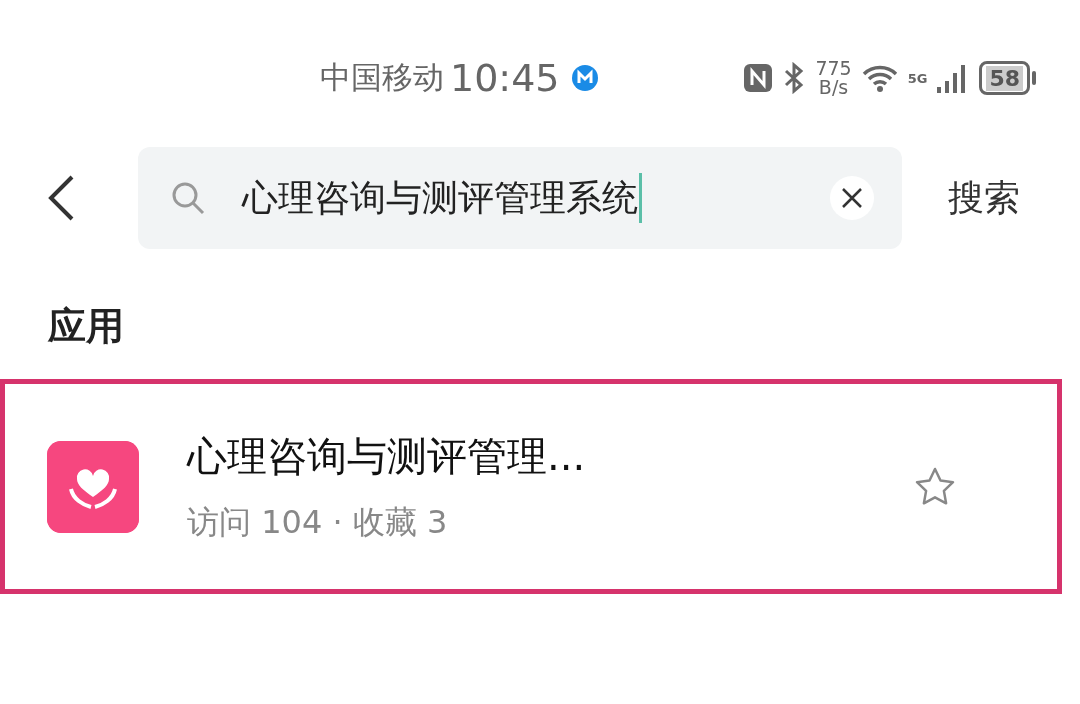  Describe the element at coordinates (318, 522) in the screenshot. I see `app-stats: 访问 104 · 收藏 3` at that location.